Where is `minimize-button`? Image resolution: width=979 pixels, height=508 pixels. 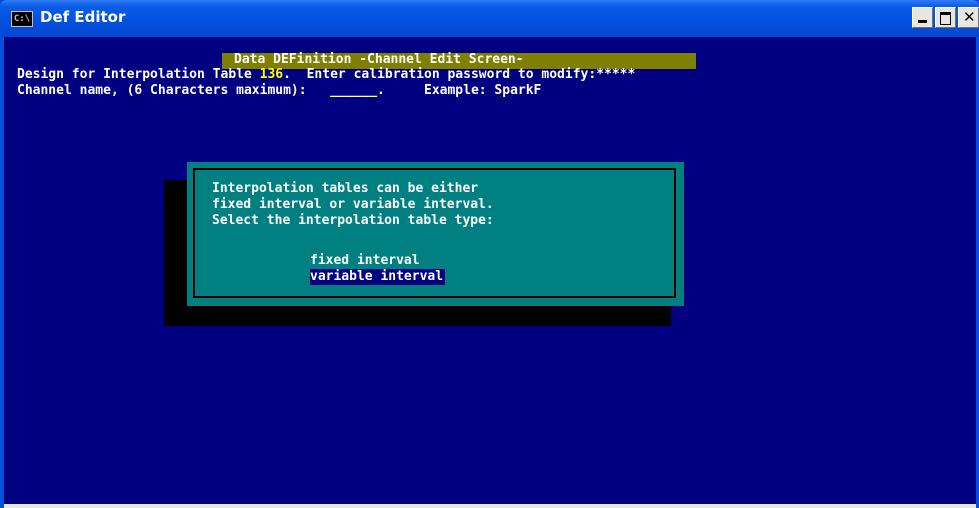
minimize-button is located at coordinates (922, 17).